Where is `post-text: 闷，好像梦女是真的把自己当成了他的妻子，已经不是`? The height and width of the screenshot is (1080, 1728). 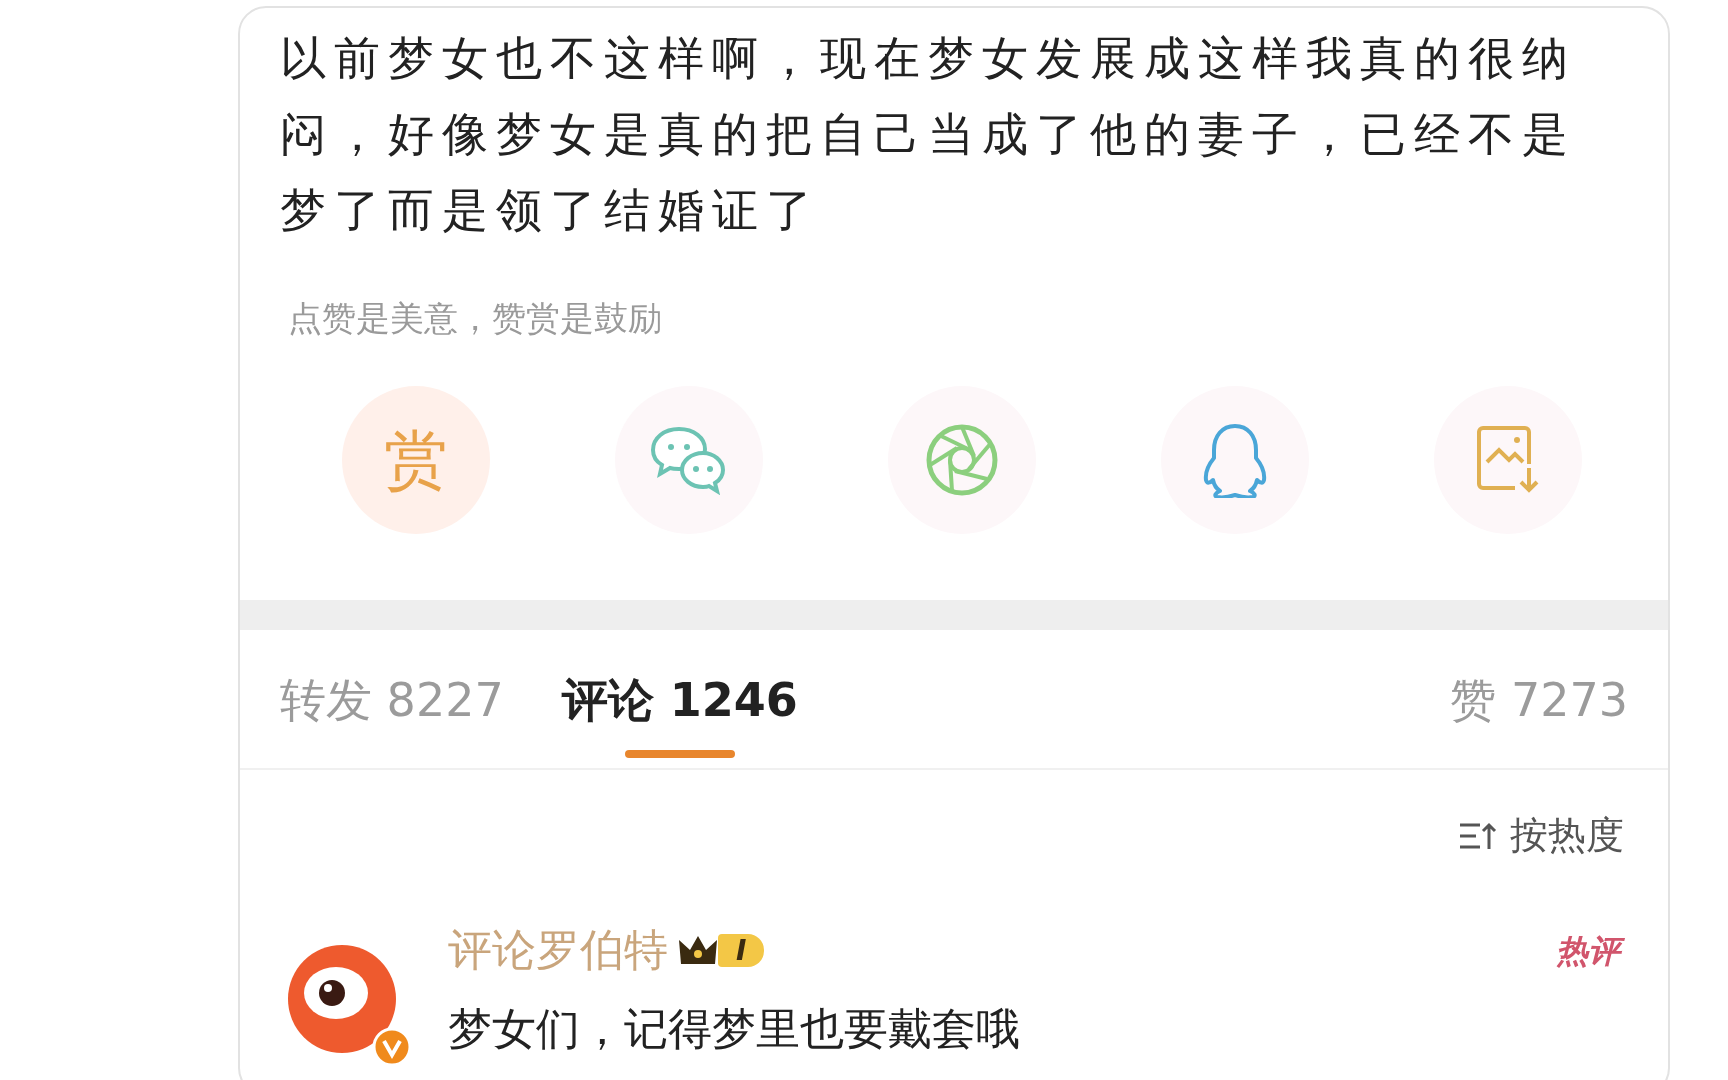 post-text: 闷，好像梦女是真的把自己当成了他的妻子，已经不是 is located at coordinates (928, 134).